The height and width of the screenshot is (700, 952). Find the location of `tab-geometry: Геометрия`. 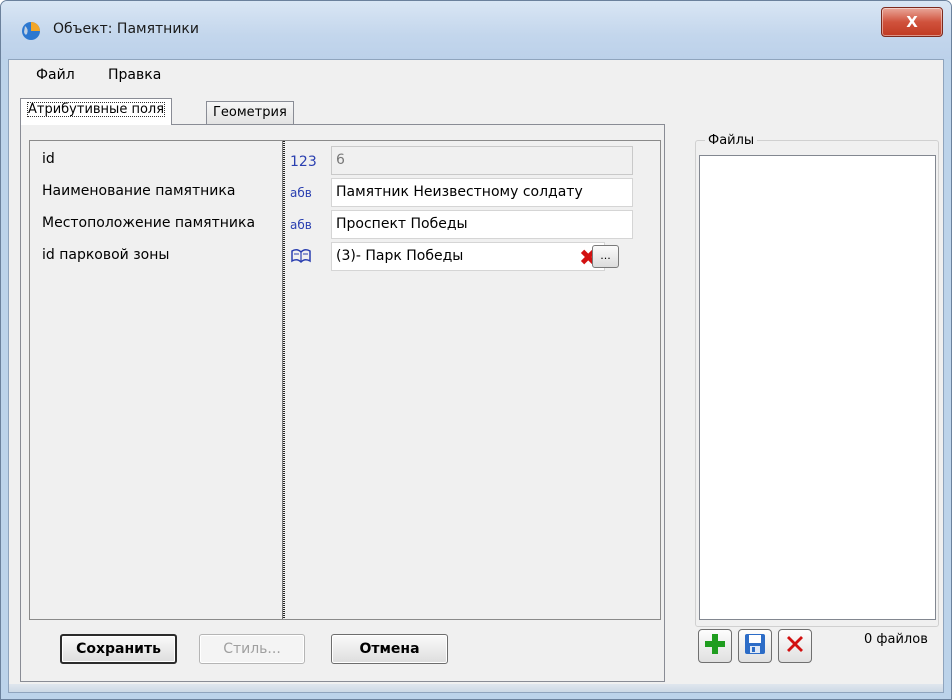

tab-geometry: Геометрия is located at coordinates (250, 113).